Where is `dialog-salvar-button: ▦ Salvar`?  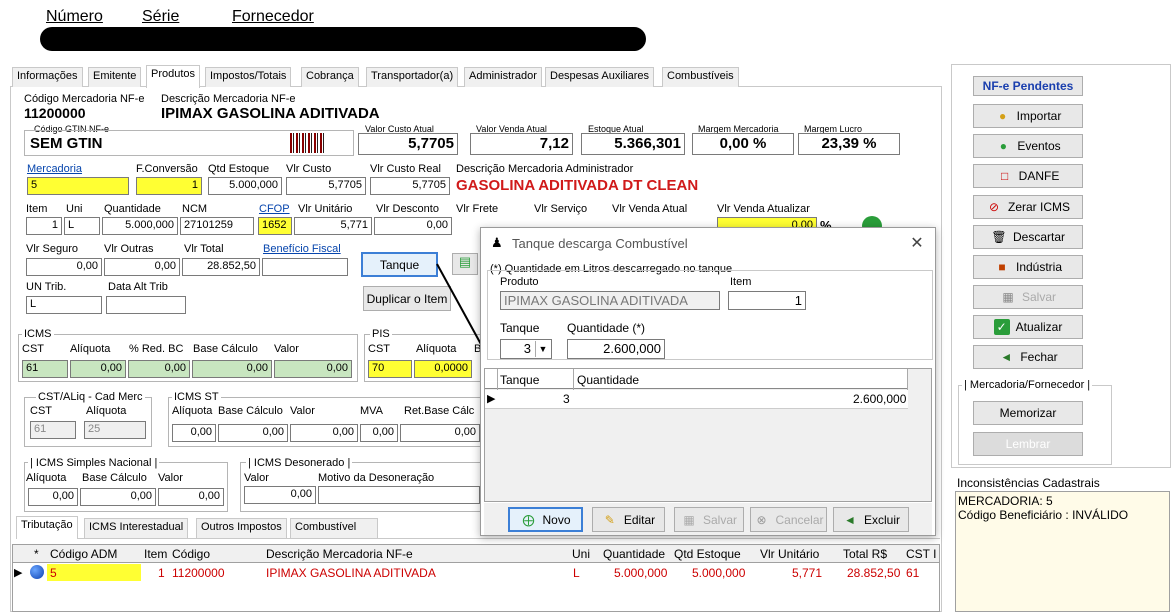 dialog-salvar-button: ▦ Salvar is located at coordinates (709, 519).